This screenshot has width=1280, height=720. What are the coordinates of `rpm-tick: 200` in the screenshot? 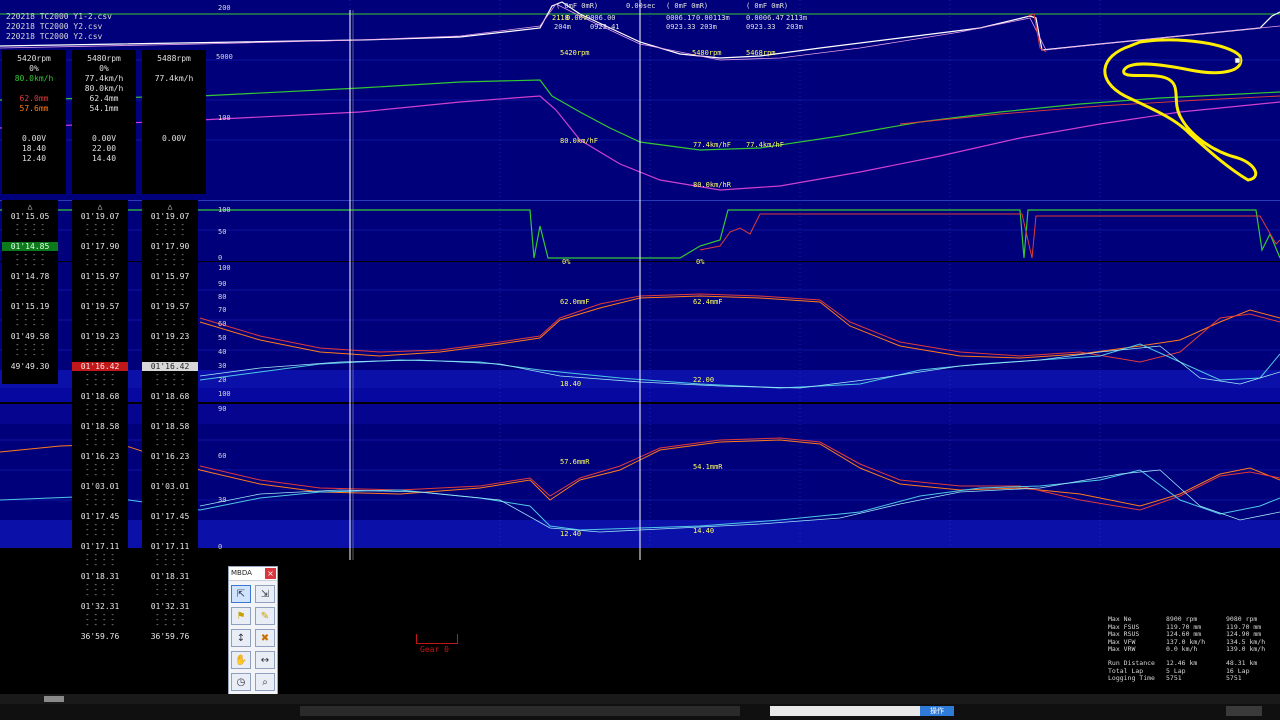 It's located at (224, 8).